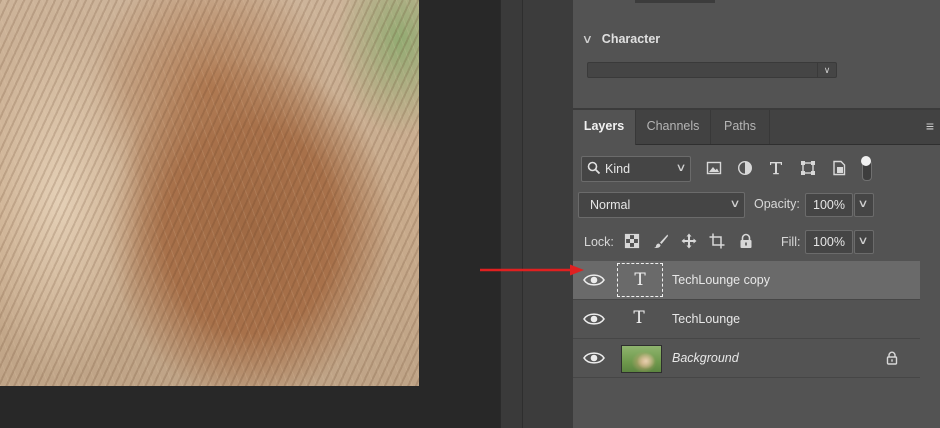  What do you see at coordinates (866, 168) in the screenshot?
I see `filter-toggle-switch` at bounding box center [866, 168].